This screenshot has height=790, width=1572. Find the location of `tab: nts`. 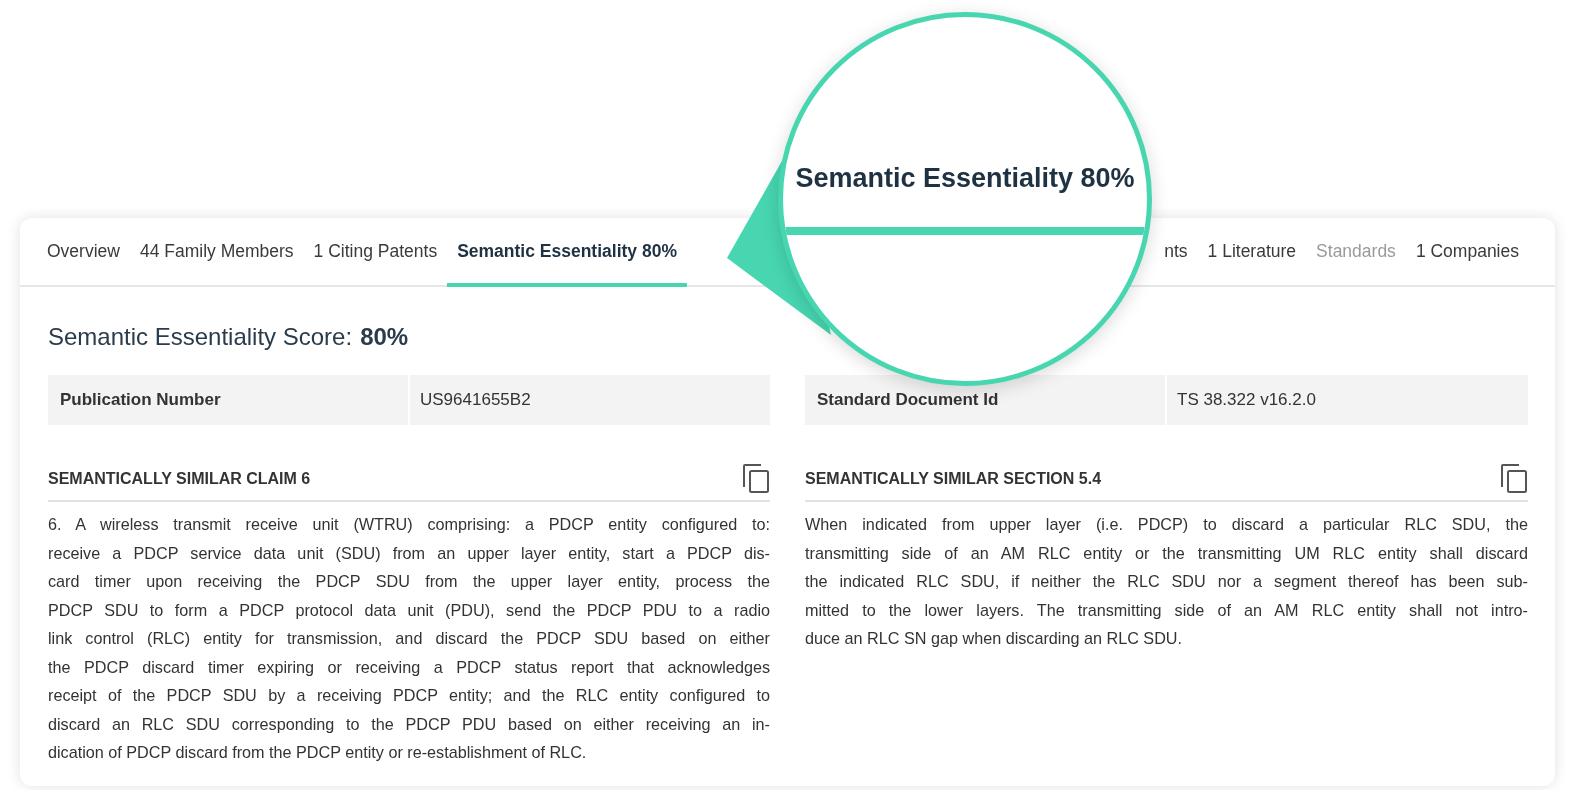

tab: nts is located at coordinates (1176, 252).